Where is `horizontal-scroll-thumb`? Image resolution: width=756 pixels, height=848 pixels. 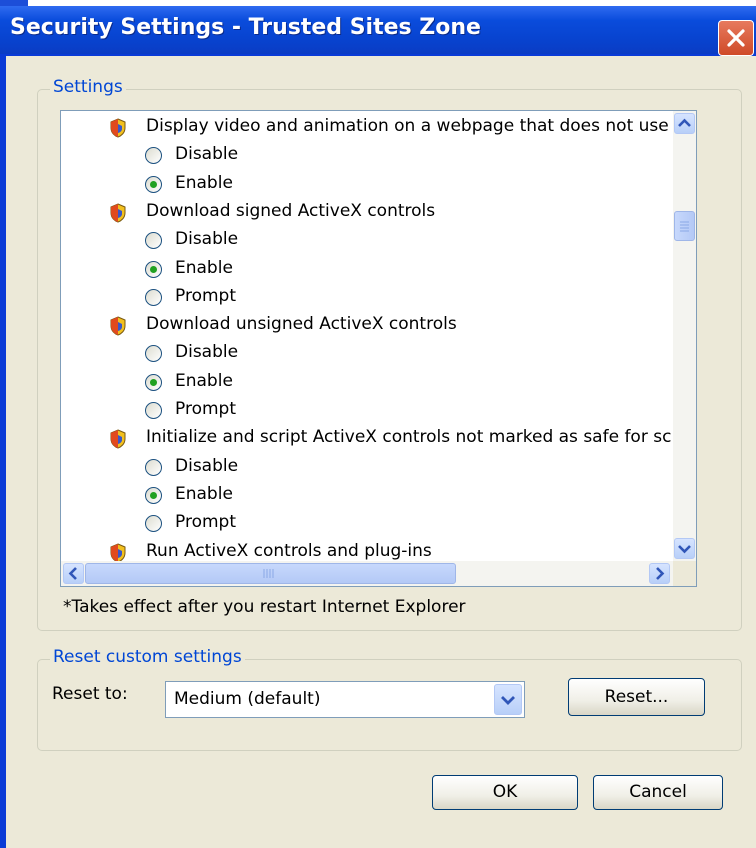 horizontal-scroll-thumb is located at coordinates (270, 573).